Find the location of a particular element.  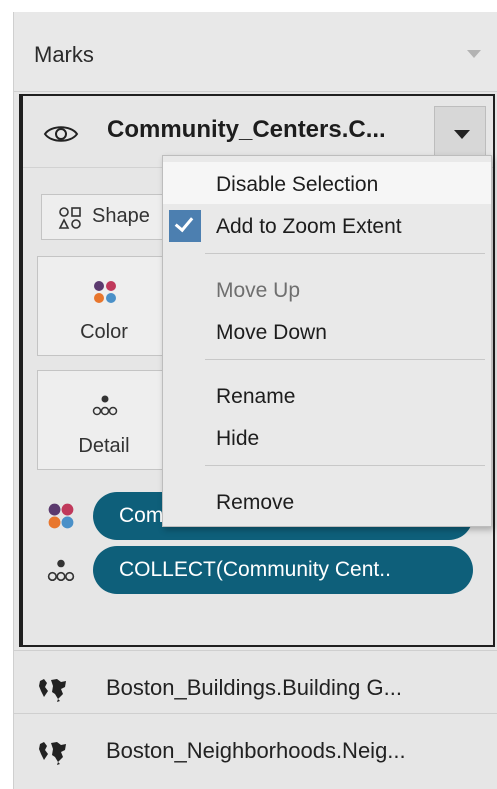

menu-item-add-to-zoom-extent: Add to Zoom Extent is located at coordinates (327, 225).